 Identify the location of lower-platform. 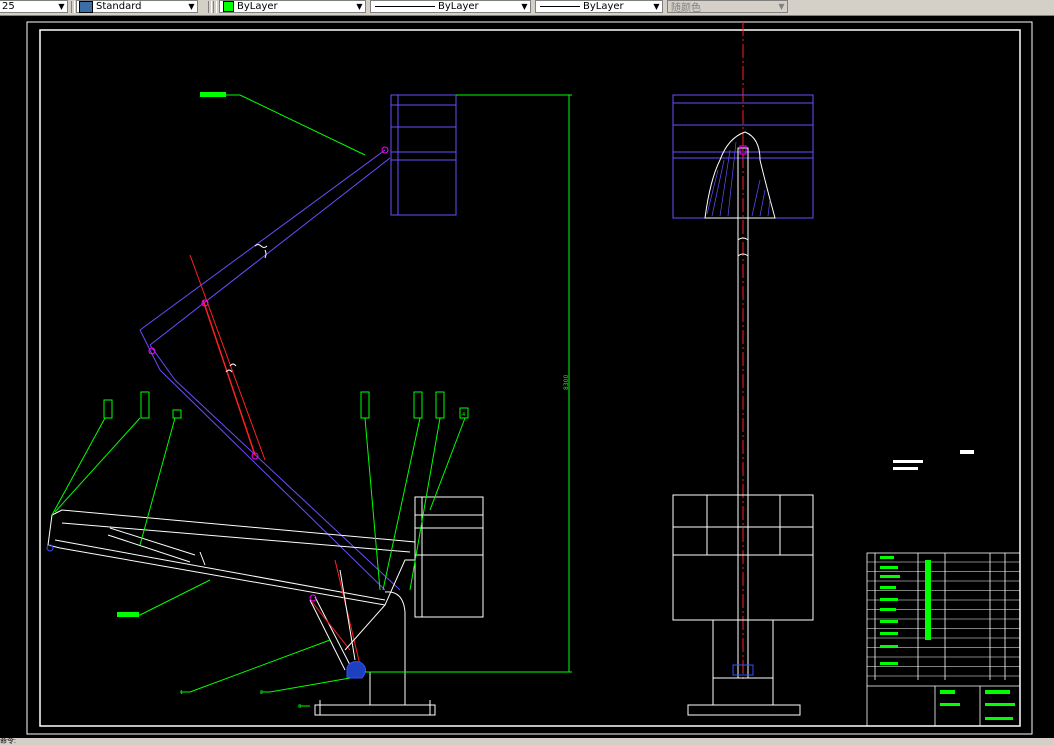
(449, 557).